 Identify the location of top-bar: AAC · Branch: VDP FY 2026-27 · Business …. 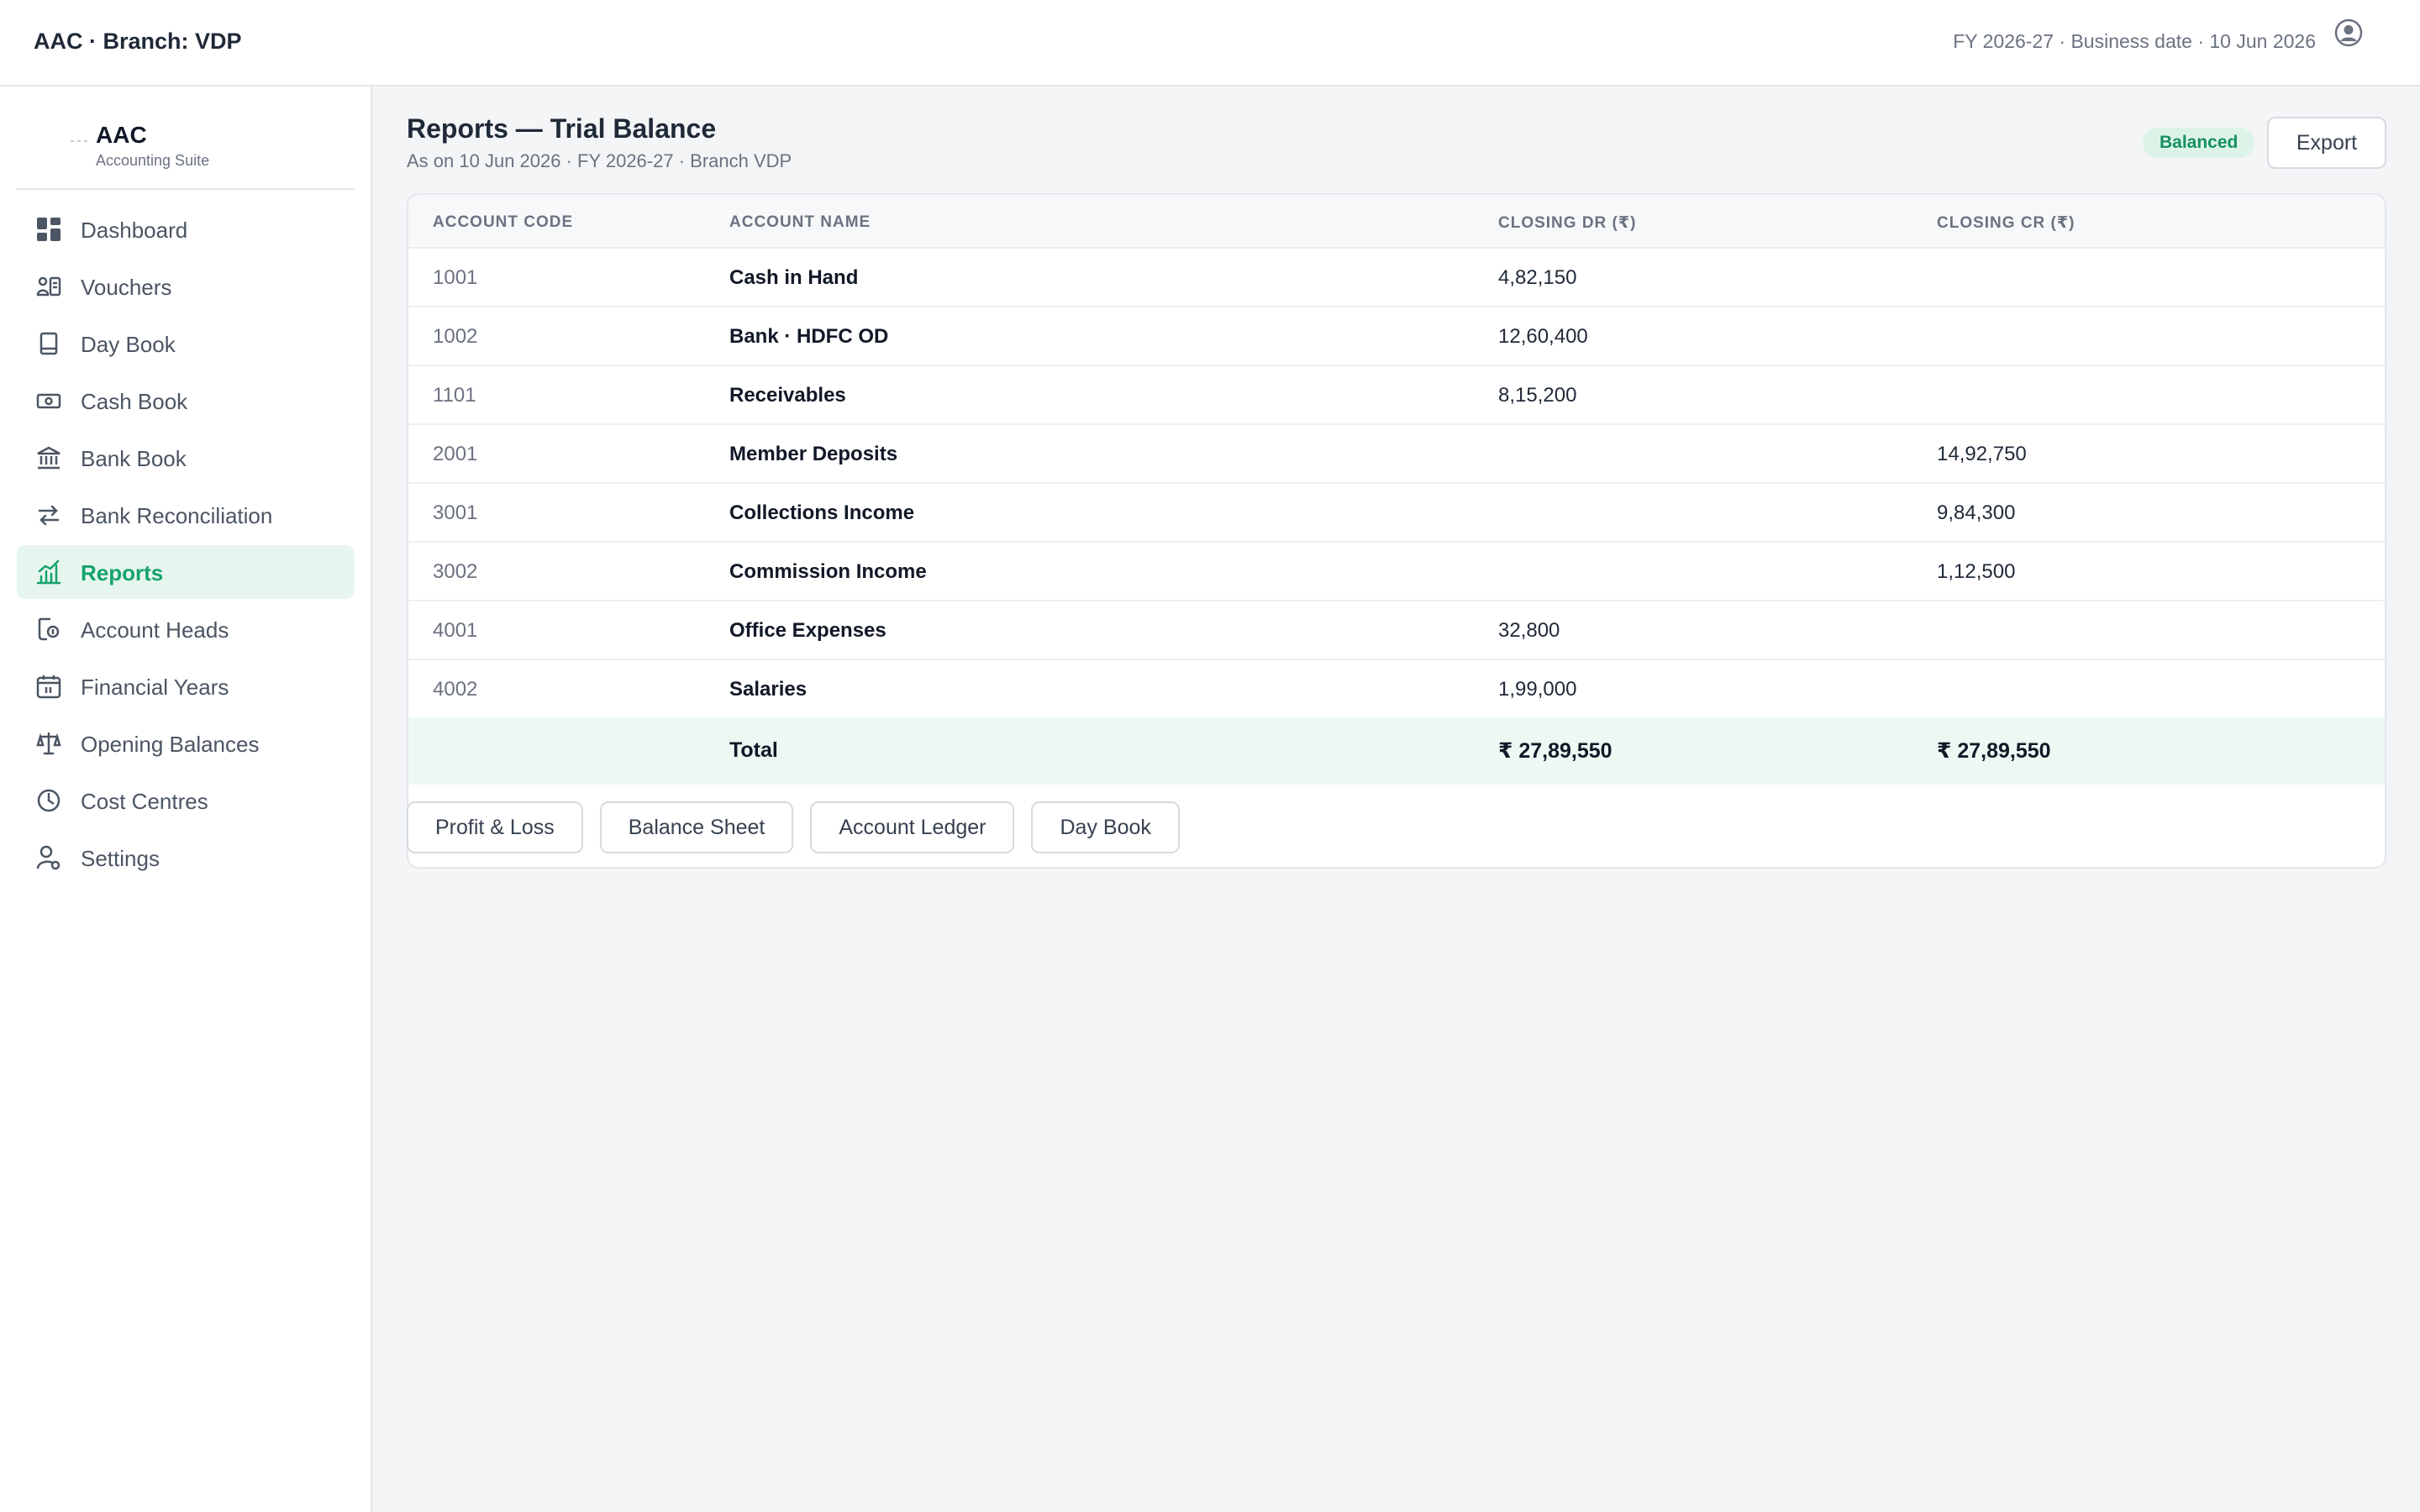
(1210, 43).